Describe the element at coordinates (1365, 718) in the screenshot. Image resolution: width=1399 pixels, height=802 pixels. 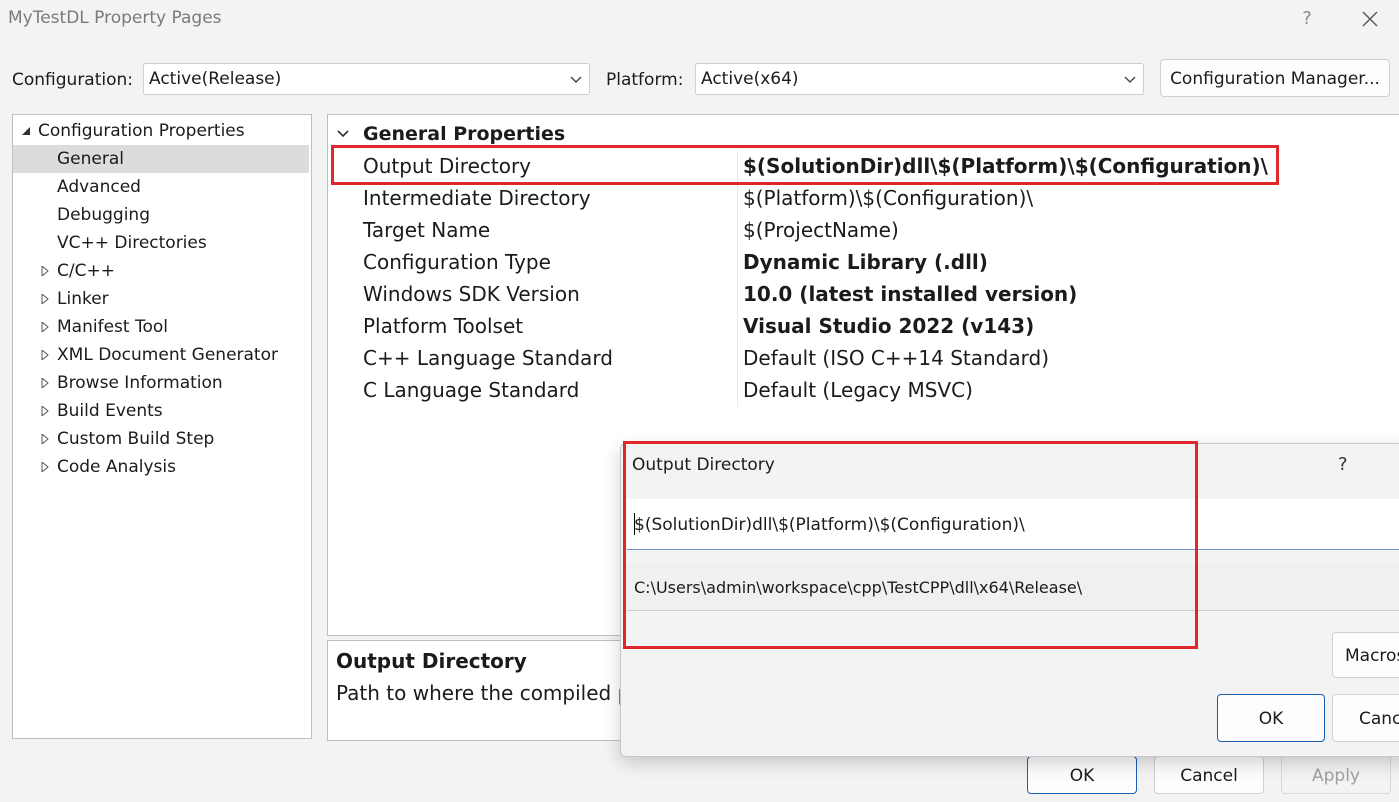
I see `dialog-cancel-button: Canc` at that location.